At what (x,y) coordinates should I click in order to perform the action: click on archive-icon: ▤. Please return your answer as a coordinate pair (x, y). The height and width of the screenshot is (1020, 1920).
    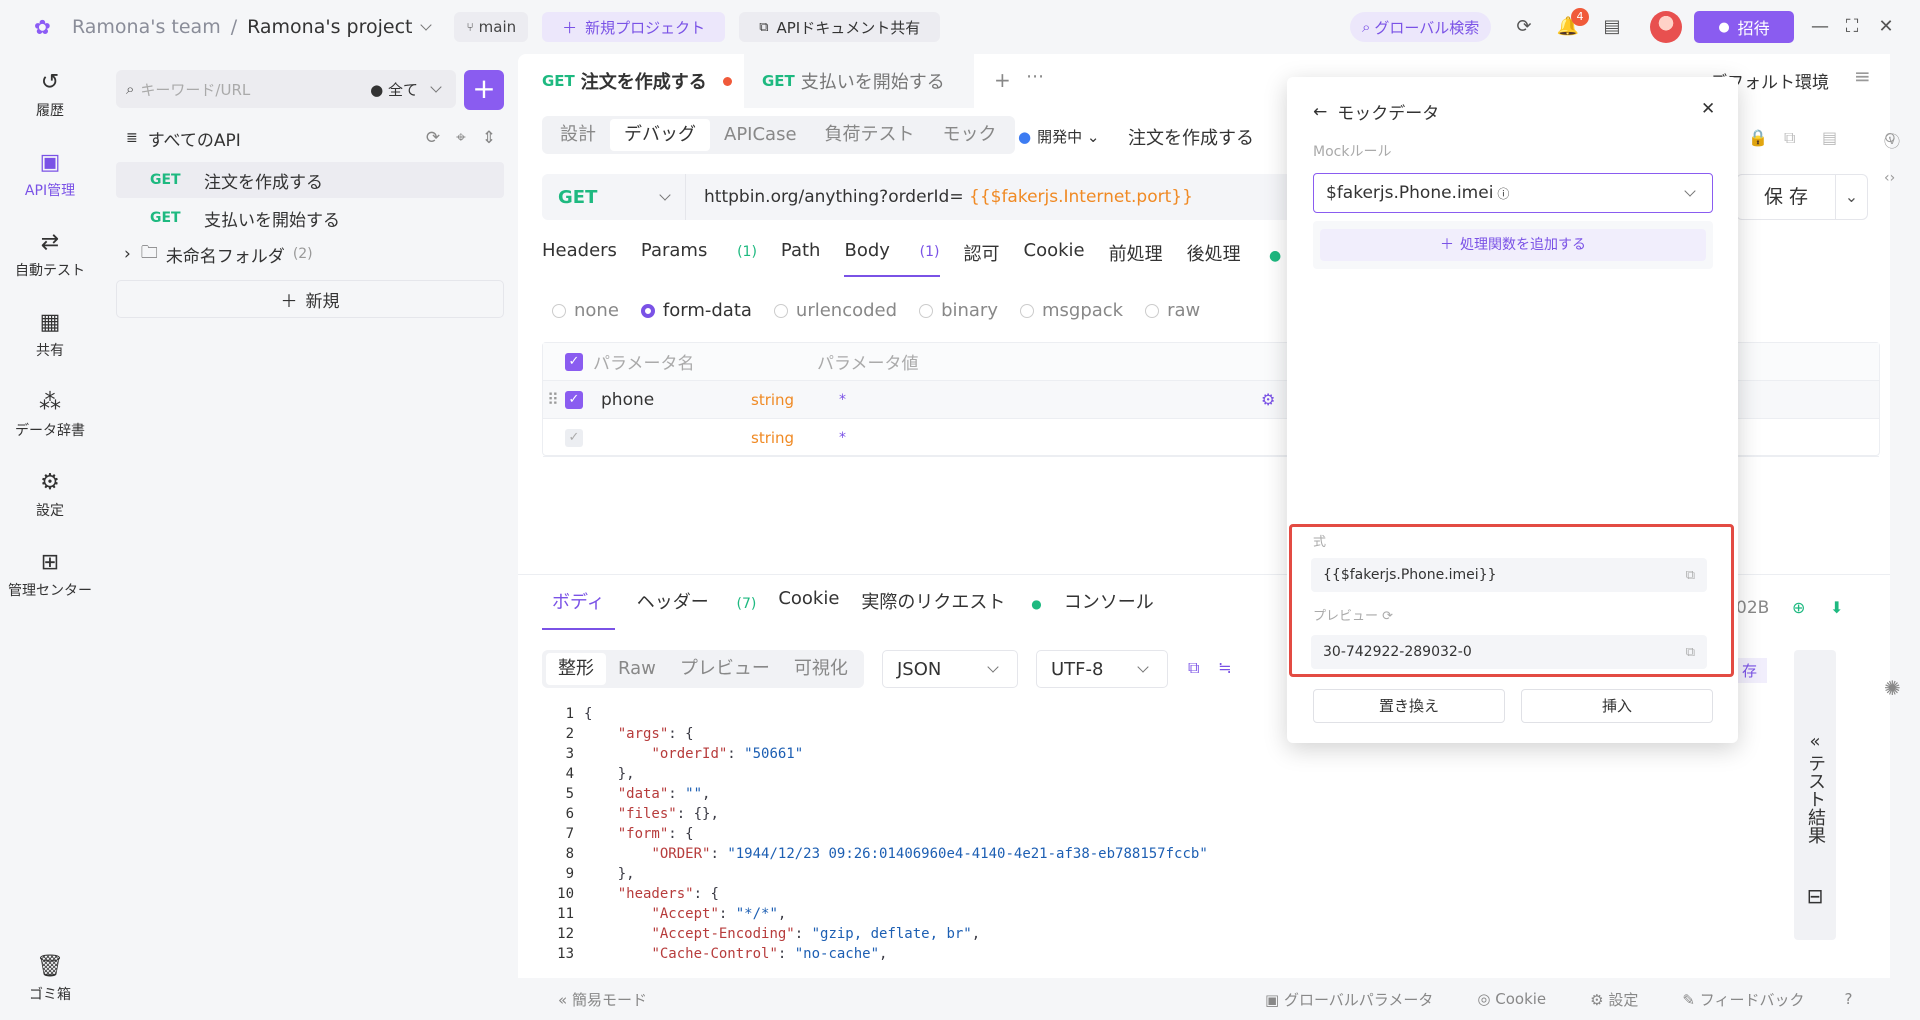
    Looking at the image, I should click on (1829, 137).